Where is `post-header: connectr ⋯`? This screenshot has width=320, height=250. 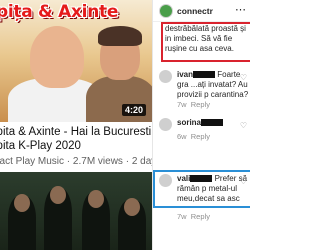 post-header: connectr ⋯ is located at coordinates (201, 11).